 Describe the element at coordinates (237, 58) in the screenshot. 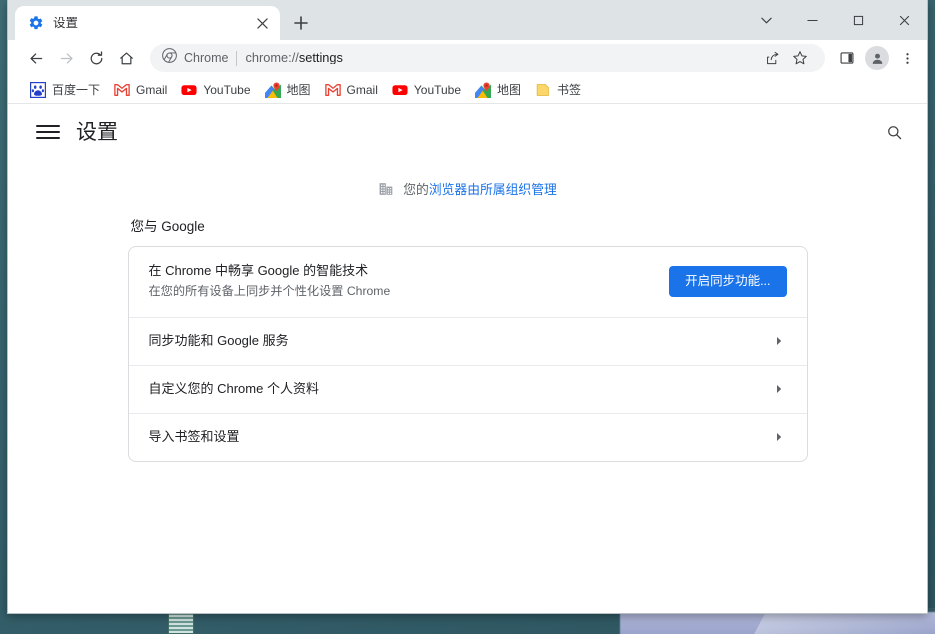

I see `omnibox-divider` at that location.